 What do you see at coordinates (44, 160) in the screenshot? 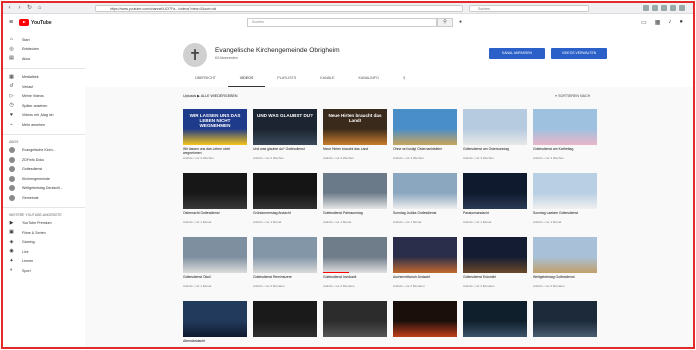
I see `sidebar-item: ZDFinfo Doku` at bounding box center [44, 160].